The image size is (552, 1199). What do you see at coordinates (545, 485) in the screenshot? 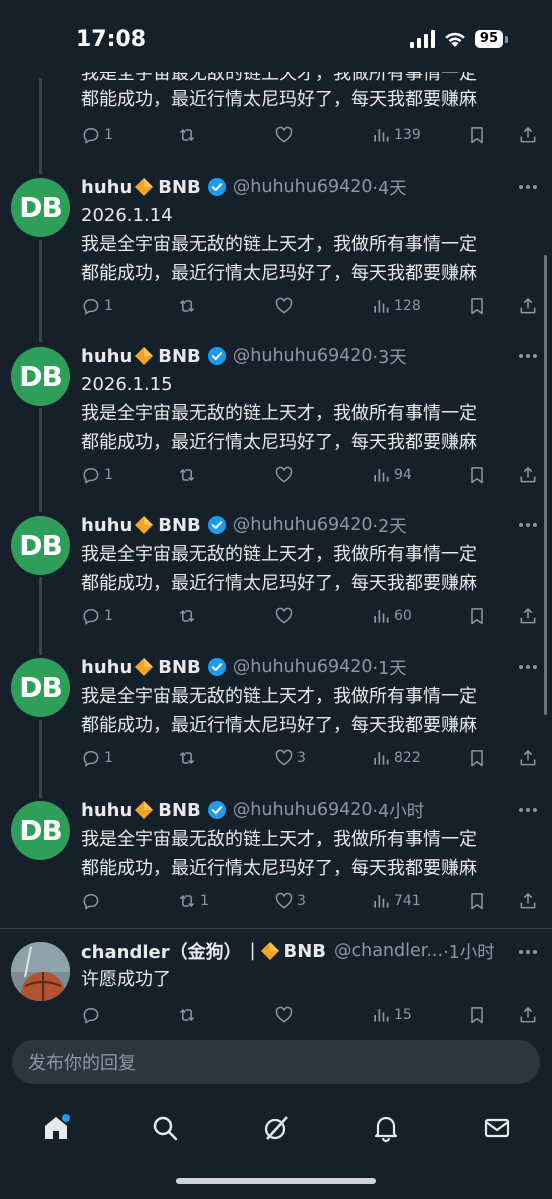
I see `scrollbar` at bounding box center [545, 485].